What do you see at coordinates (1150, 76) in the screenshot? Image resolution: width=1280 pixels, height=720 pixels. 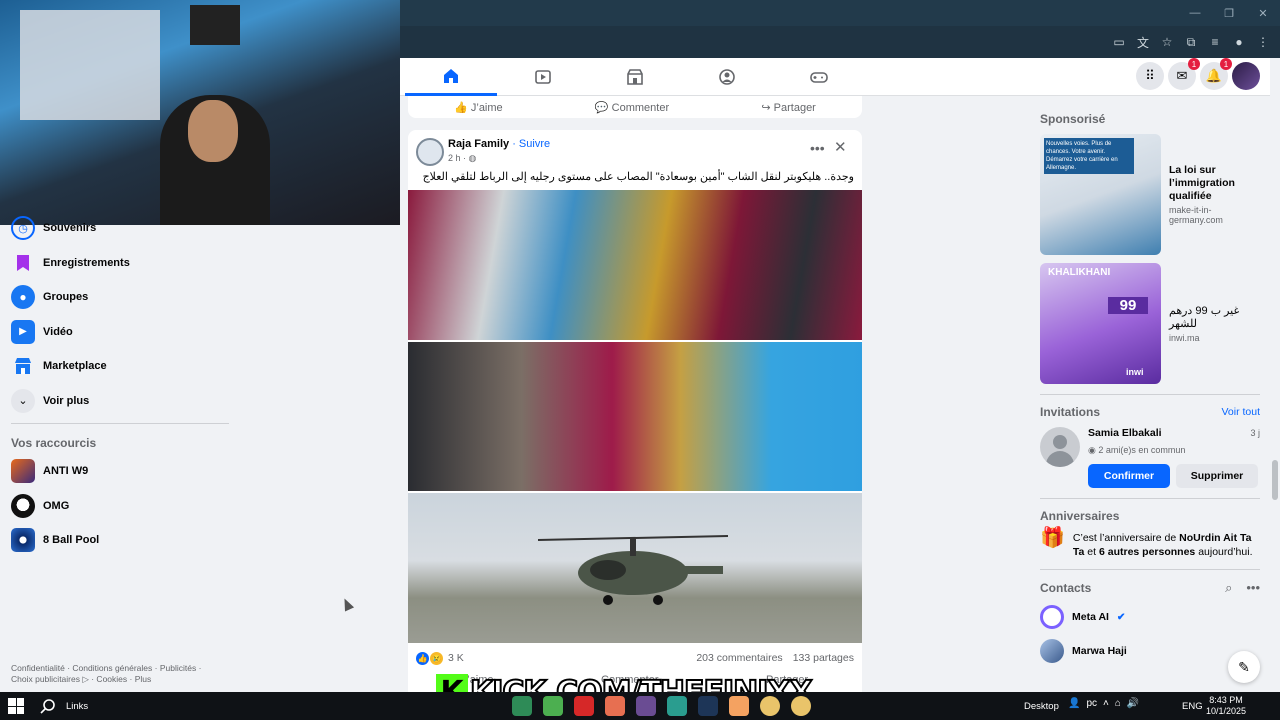 I see `menu-grid-button: ⠿` at bounding box center [1150, 76].